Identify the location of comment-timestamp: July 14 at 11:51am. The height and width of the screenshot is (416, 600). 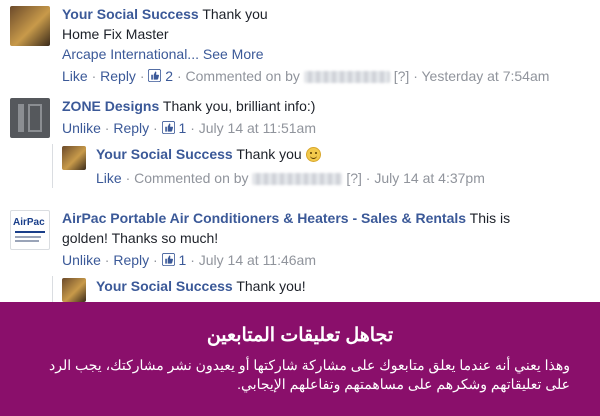
(257, 128).